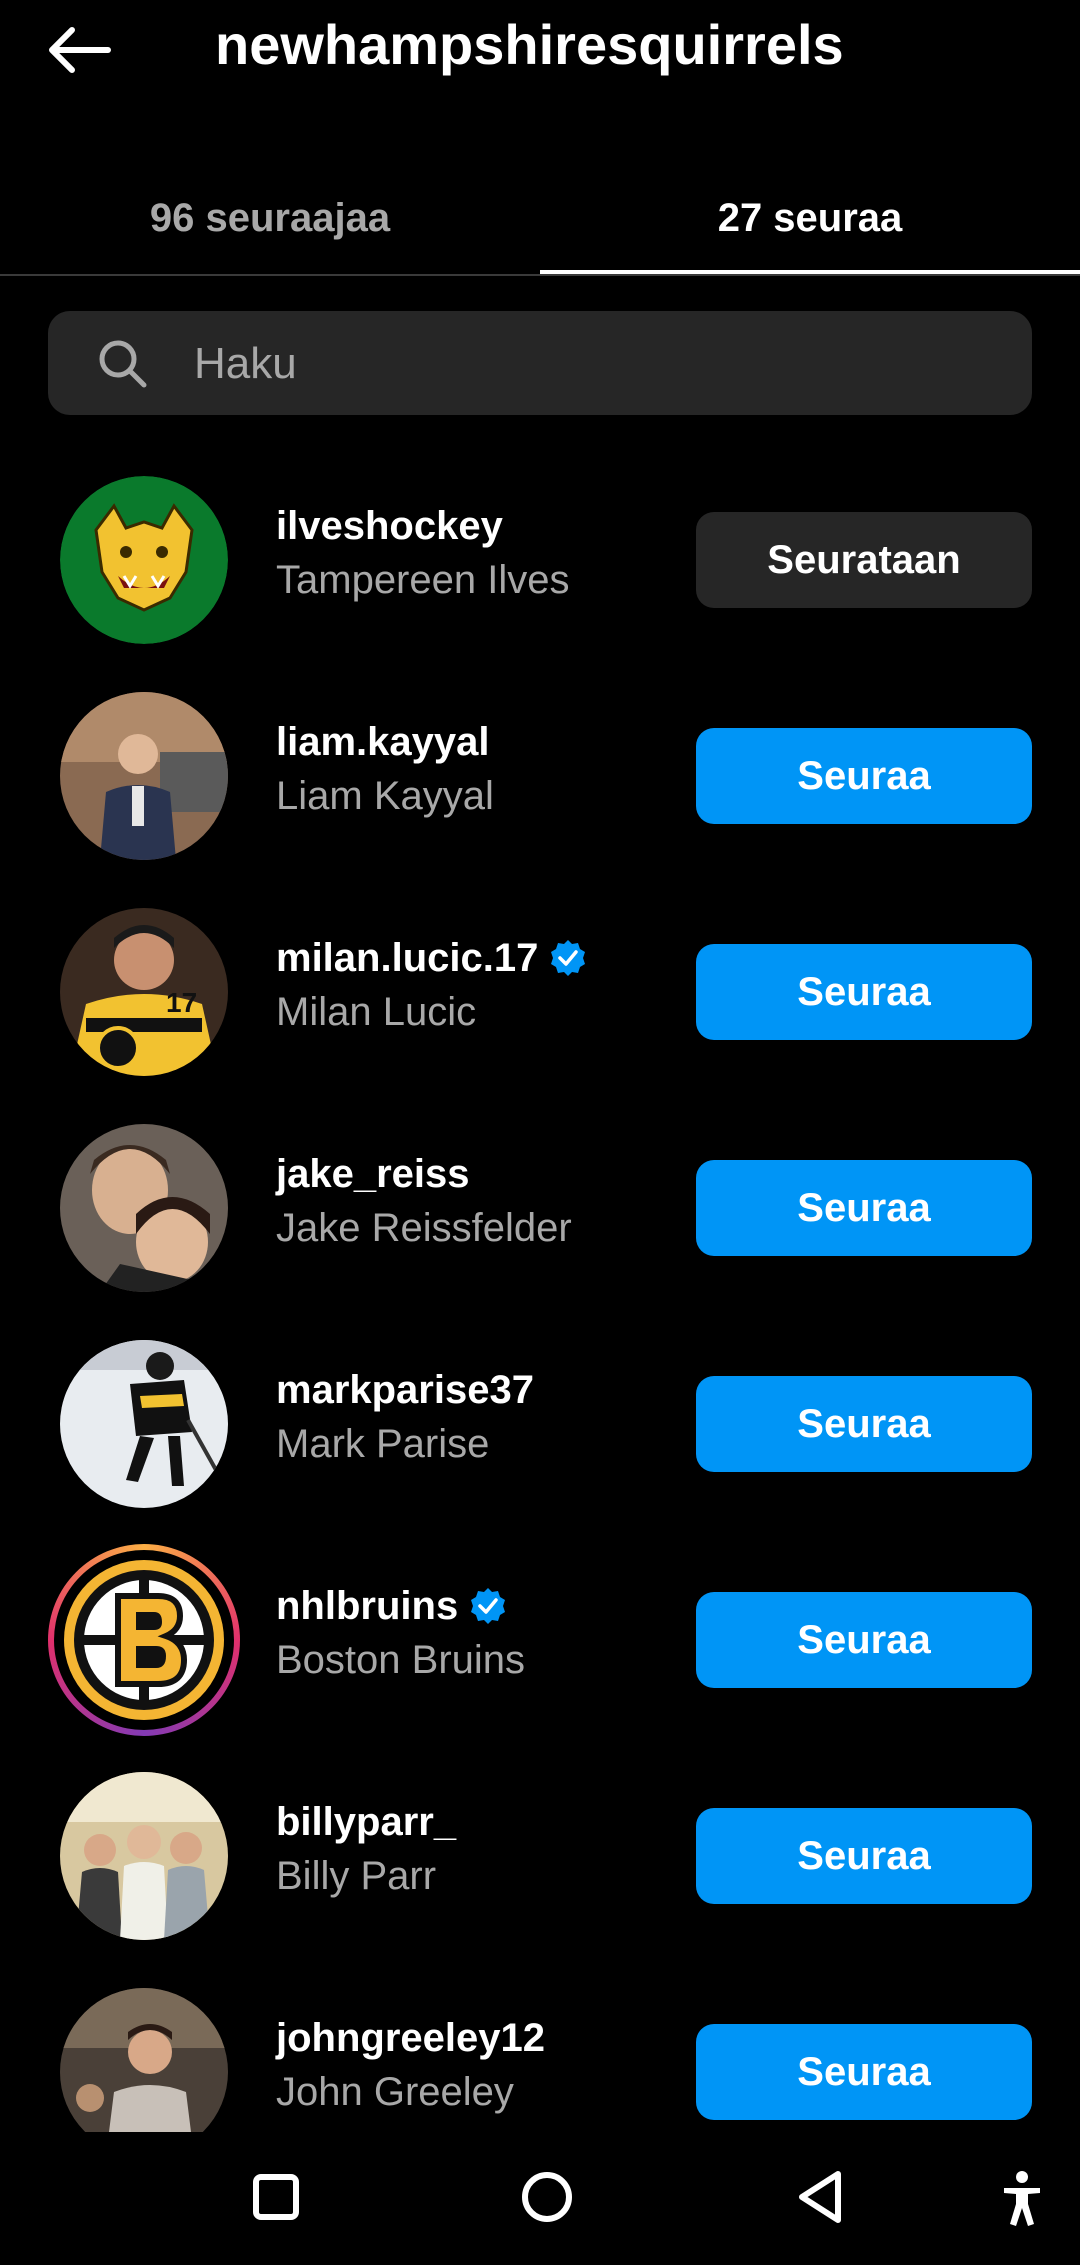 Image resolution: width=1080 pixels, height=2265 pixels. I want to click on accessibility-icon, so click(1022, 2198).